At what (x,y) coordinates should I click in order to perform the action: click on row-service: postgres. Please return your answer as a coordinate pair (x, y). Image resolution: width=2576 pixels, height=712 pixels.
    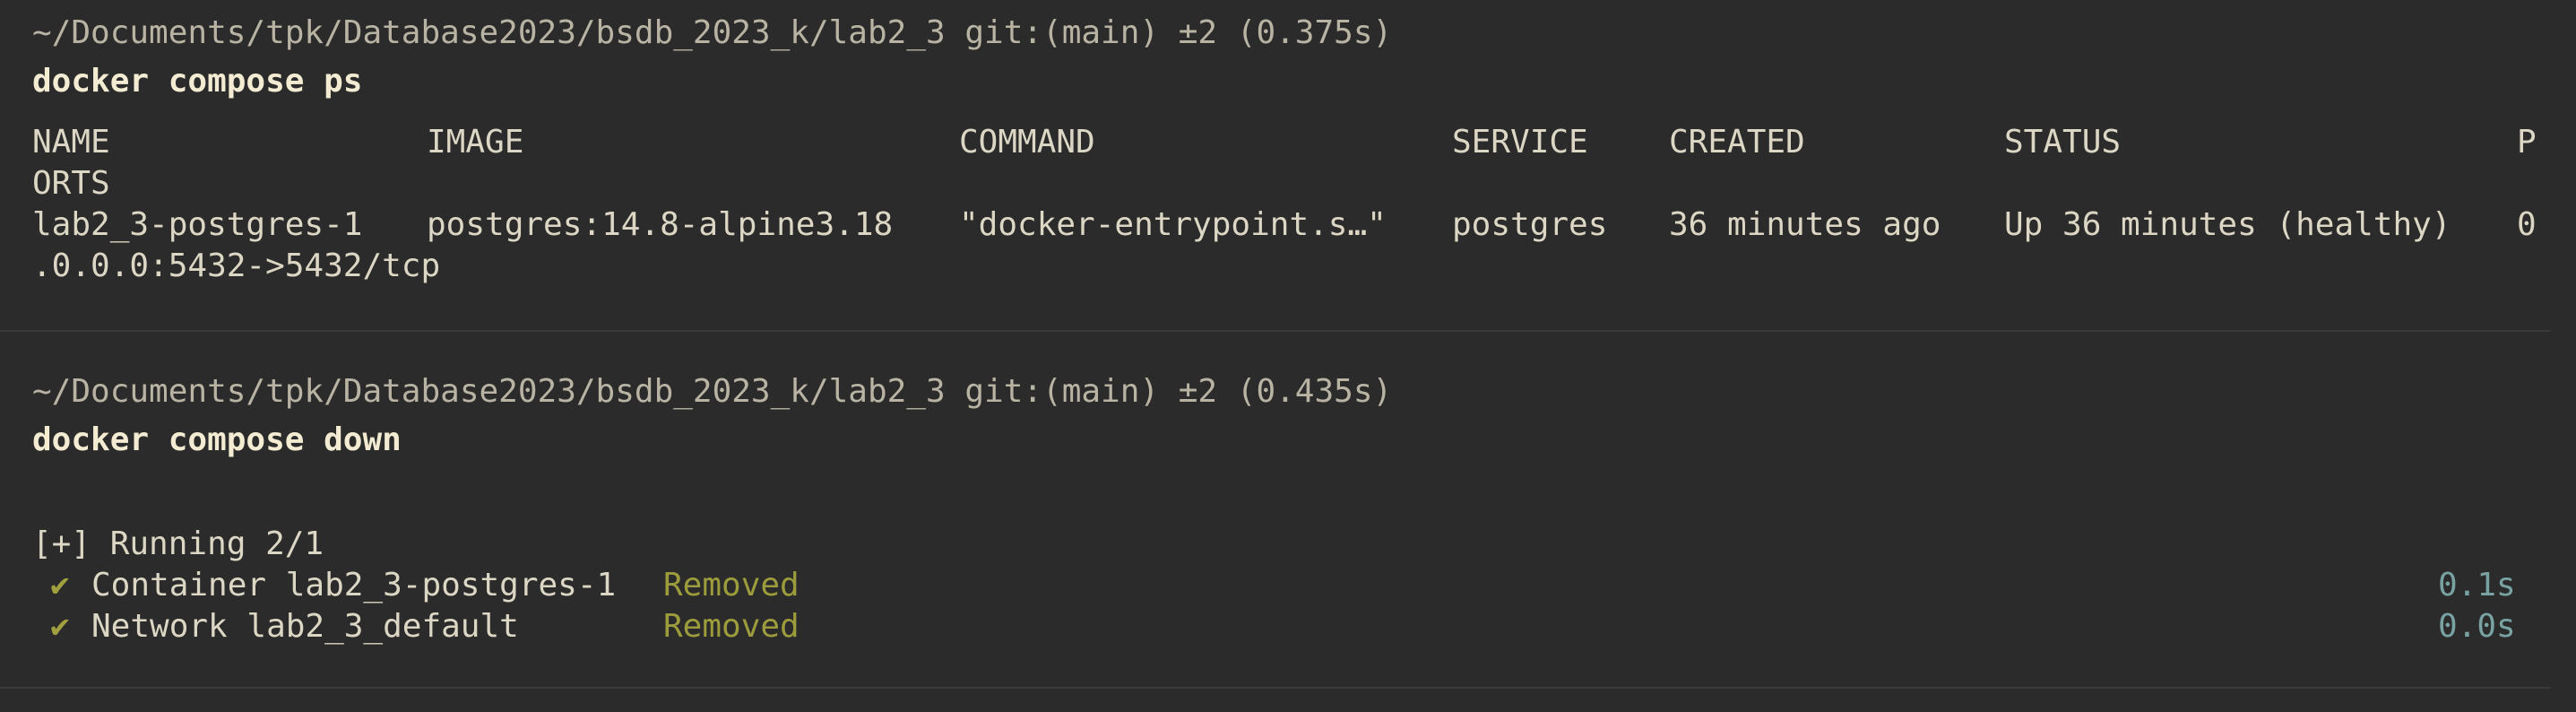
    Looking at the image, I should click on (1530, 224).